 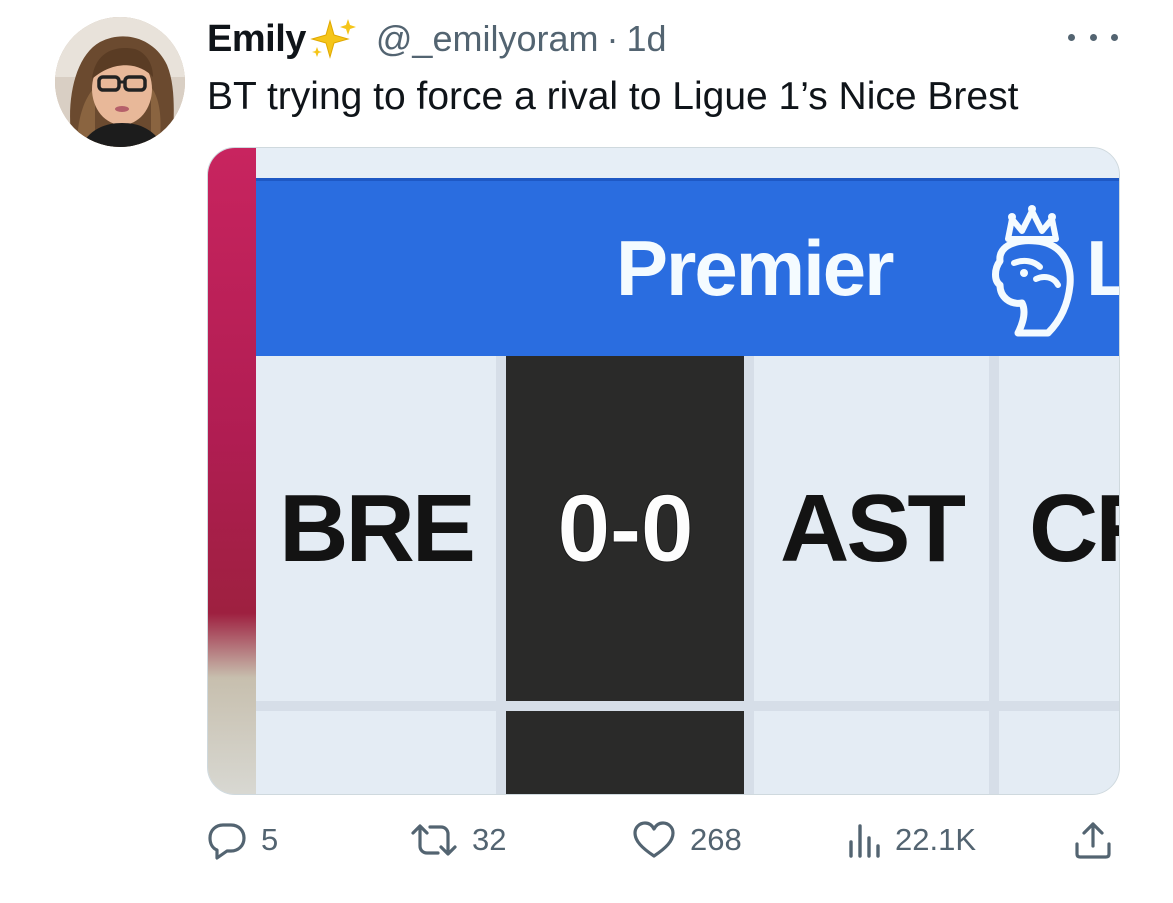 I want to click on reply-count: 5, so click(x=270, y=839).